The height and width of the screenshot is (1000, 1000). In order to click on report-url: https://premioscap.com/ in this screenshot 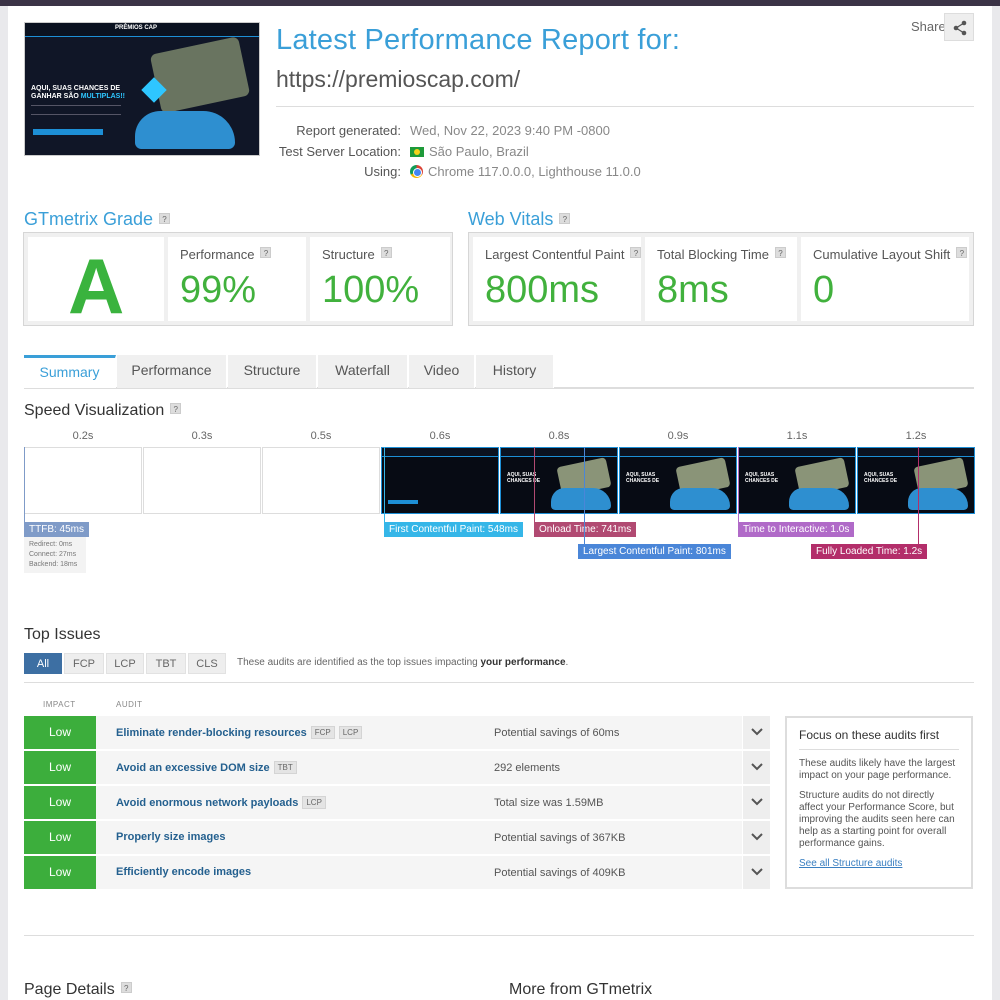, I will do `click(398, 79)`.